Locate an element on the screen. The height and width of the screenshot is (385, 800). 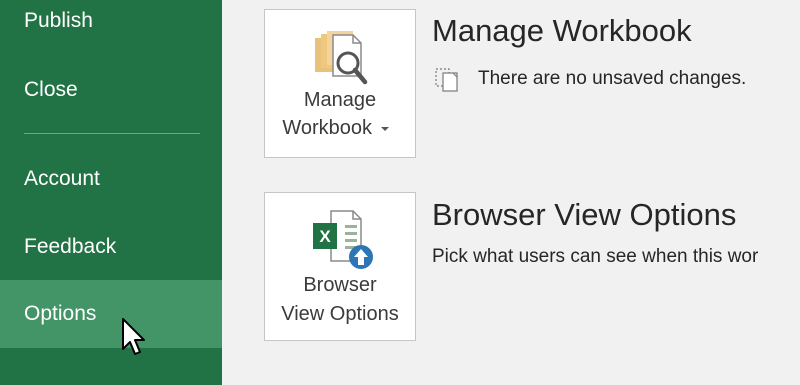
nav-item-publish: Publish is located at coordinates (111, 27).